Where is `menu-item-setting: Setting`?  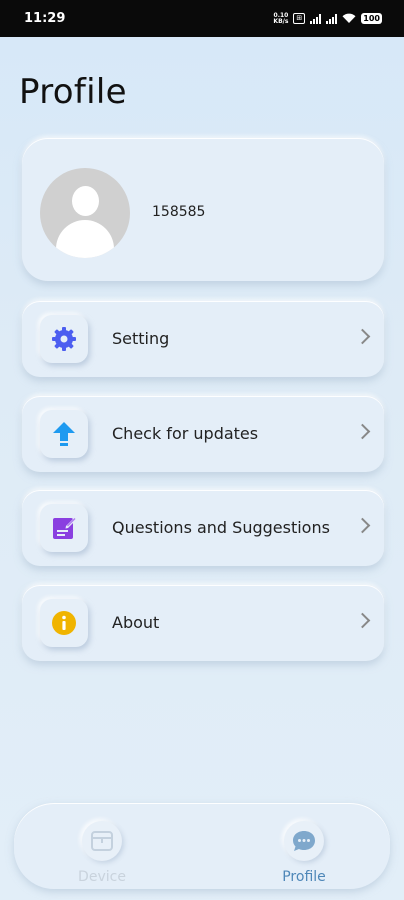
menu-item-setting: Setting is located at coordinates (203, 339).